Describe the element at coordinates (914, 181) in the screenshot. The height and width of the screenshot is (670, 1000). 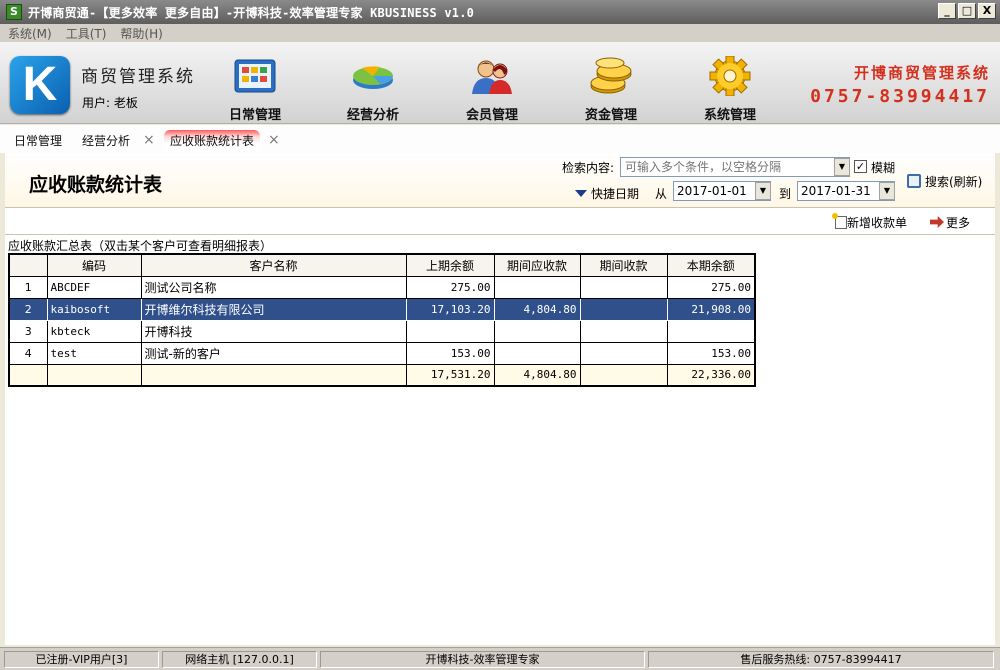
I see `search-icon` at that location.